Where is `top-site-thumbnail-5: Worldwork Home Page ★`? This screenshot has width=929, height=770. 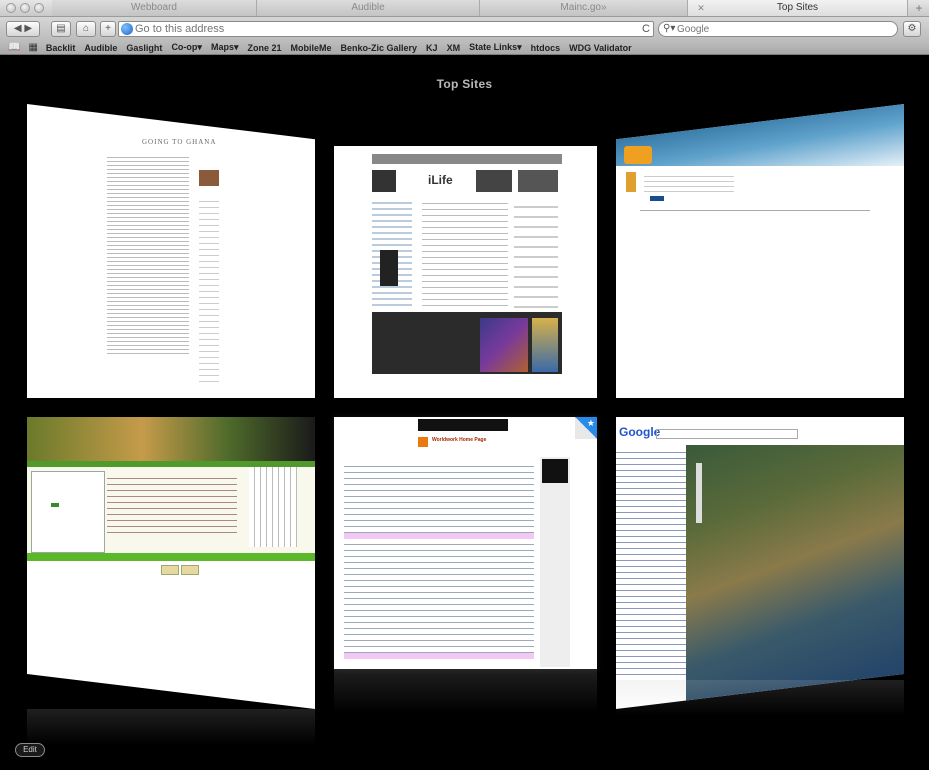
top-site-thumbnail-5: Worldwork Home Page ★ is located at coordinates (465, 543).